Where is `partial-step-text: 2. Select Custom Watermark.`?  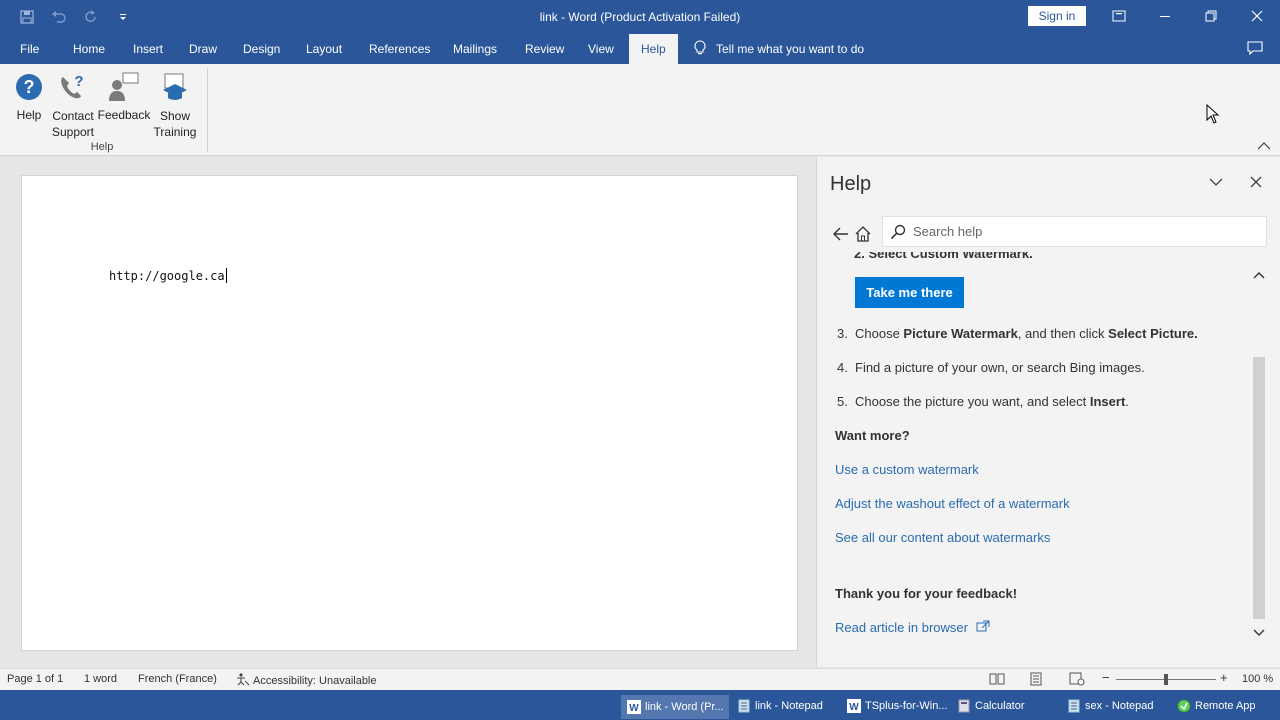
partial-step-text: 2. Select Custom Watermark. is located at coordinates (943, 256).